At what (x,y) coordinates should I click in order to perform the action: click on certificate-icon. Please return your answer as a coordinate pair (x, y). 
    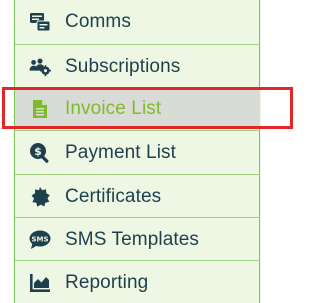
    Looking at the image, I should click on (40, 197).